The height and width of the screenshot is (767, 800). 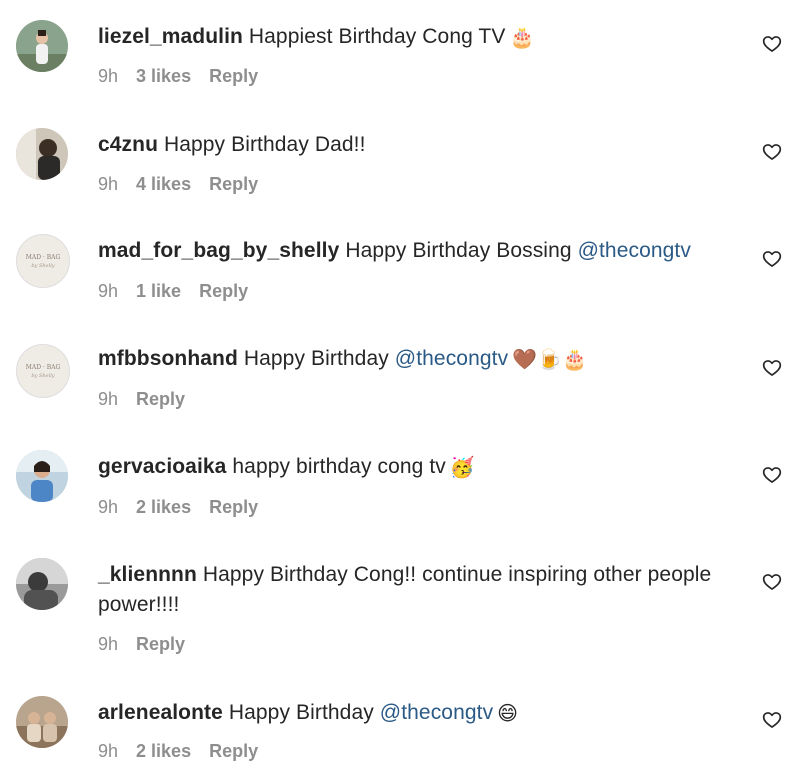 I want to click on comment-likes: 1 like, so click(x=158, y=291).